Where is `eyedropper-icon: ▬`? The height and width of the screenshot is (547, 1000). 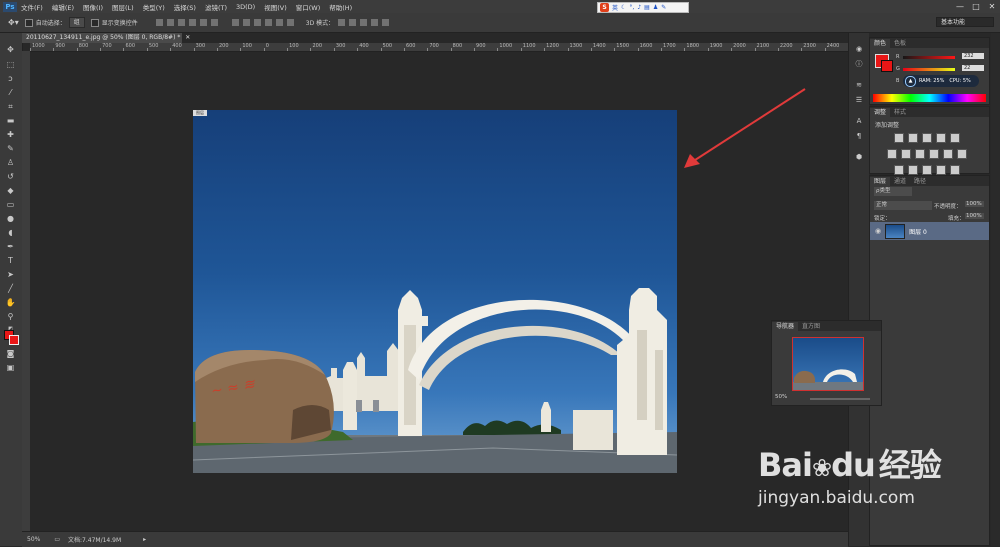
eyedropper-icon: ▬ is located at coordinates (10, 121).